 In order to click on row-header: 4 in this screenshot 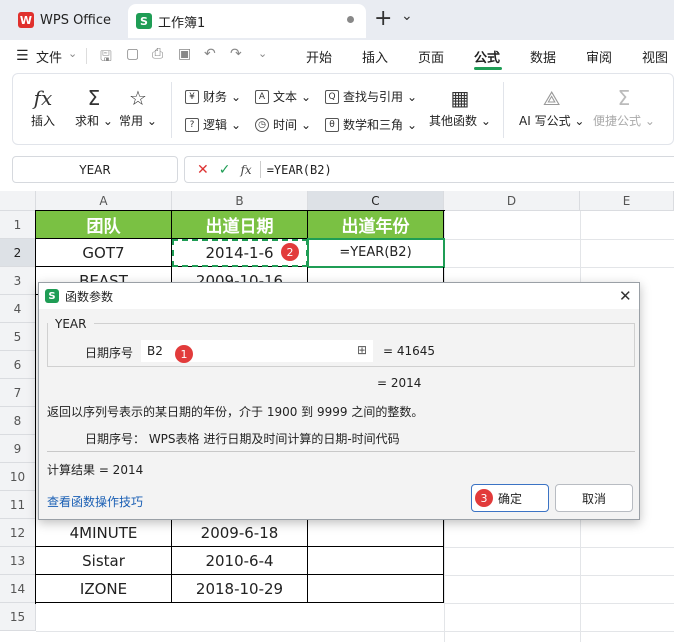, I will do `click(18, 309)`.